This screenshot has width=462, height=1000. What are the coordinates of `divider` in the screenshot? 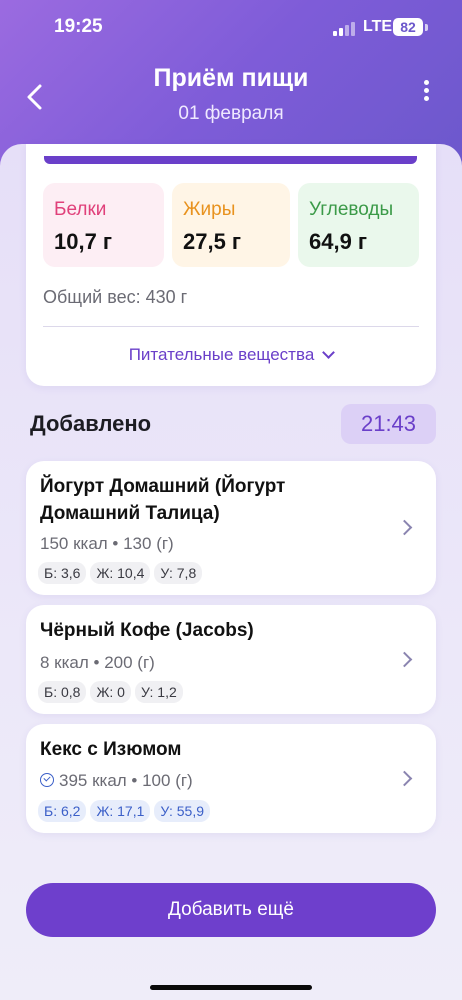 It's located at (231, 326).